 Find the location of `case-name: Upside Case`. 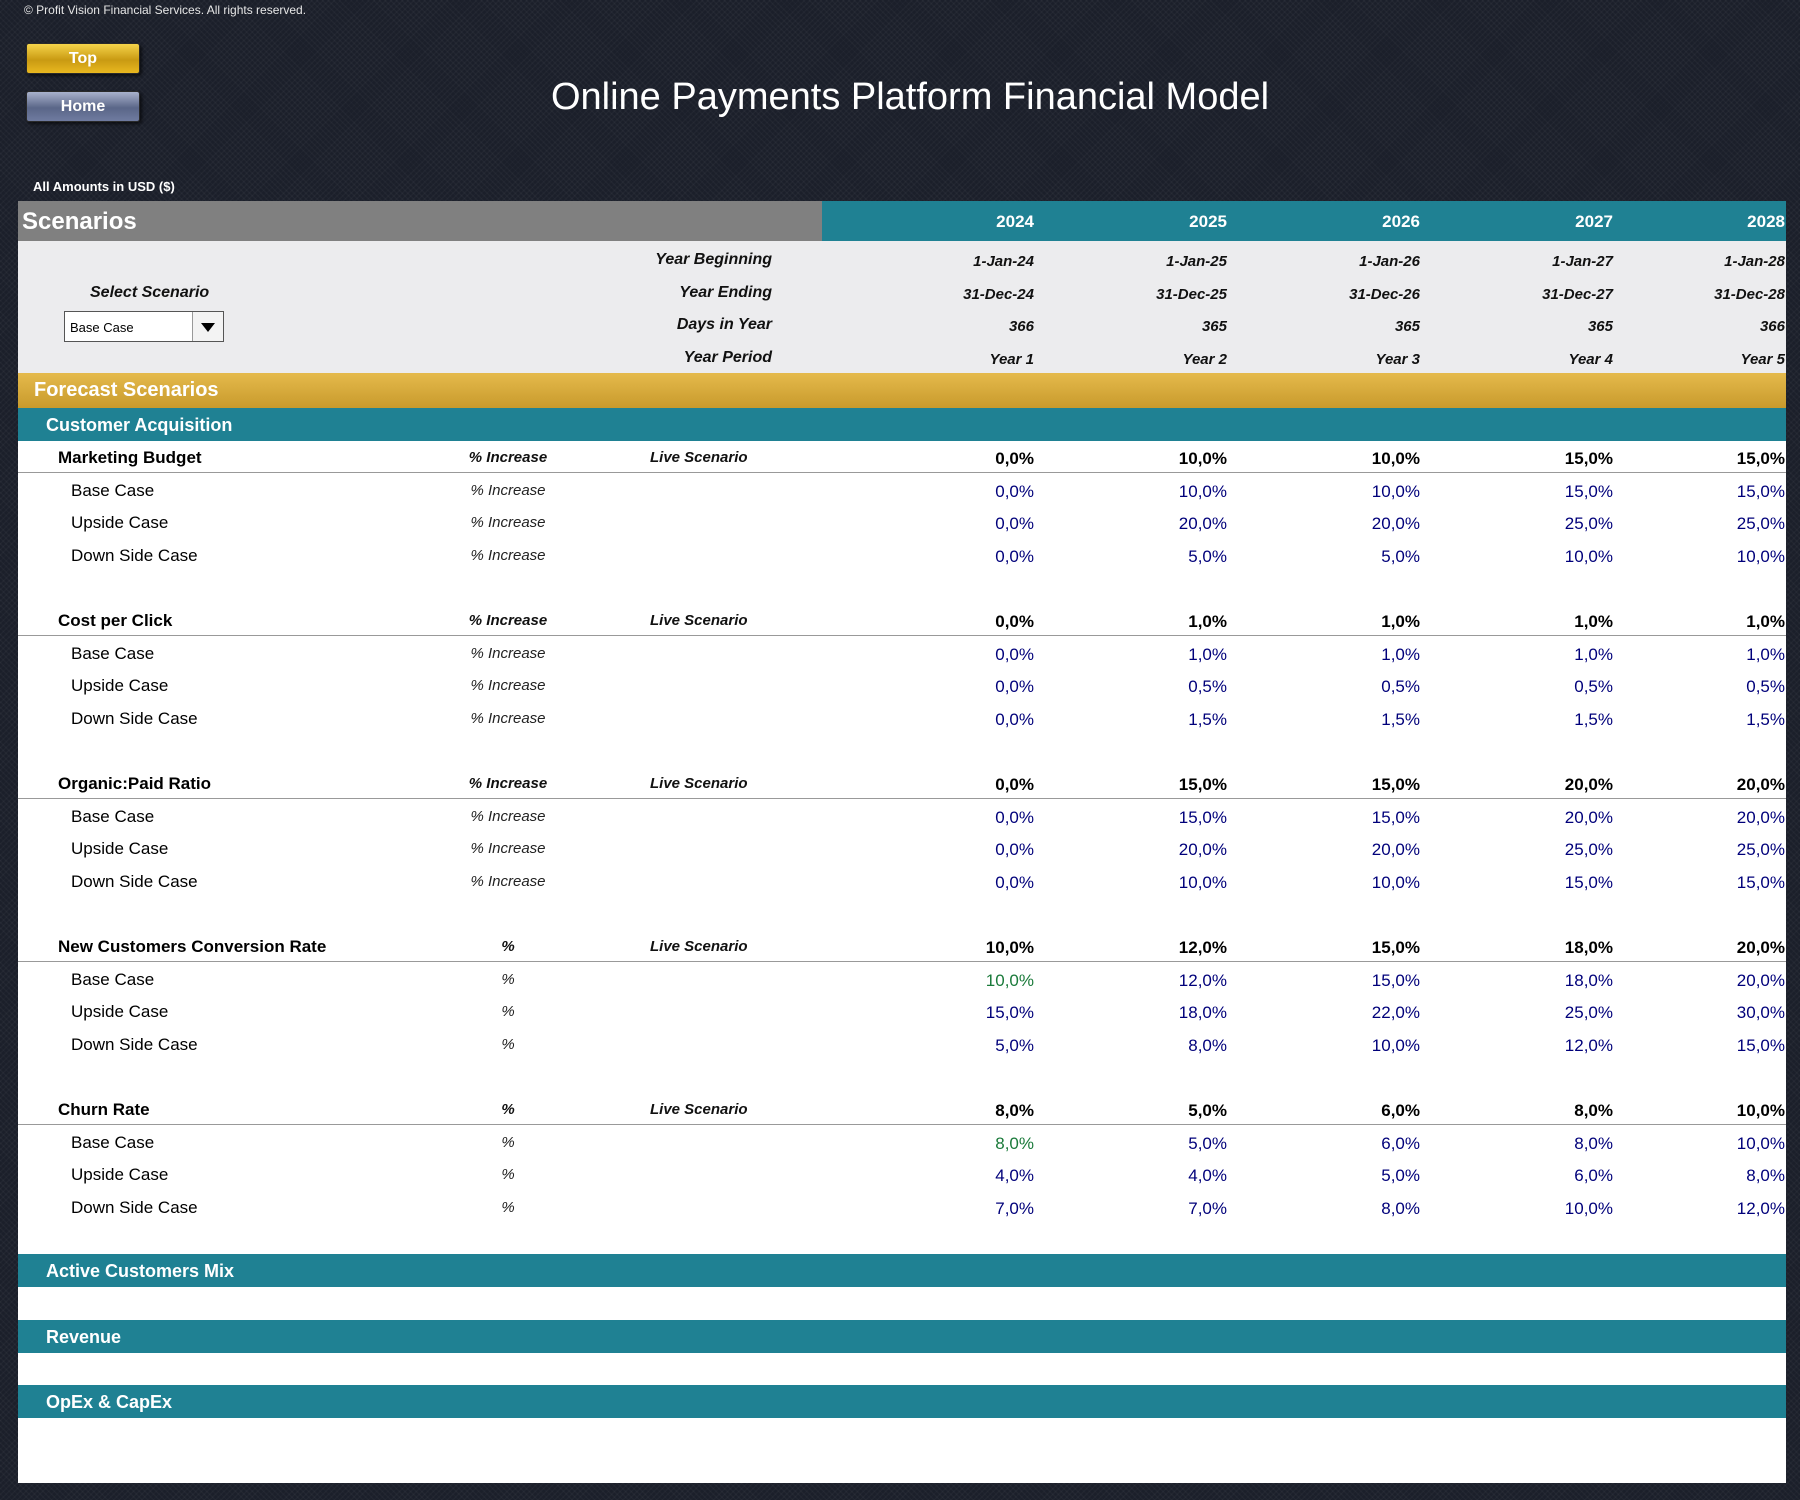

case-name: Upside Case is located at coordinates (120, 523).